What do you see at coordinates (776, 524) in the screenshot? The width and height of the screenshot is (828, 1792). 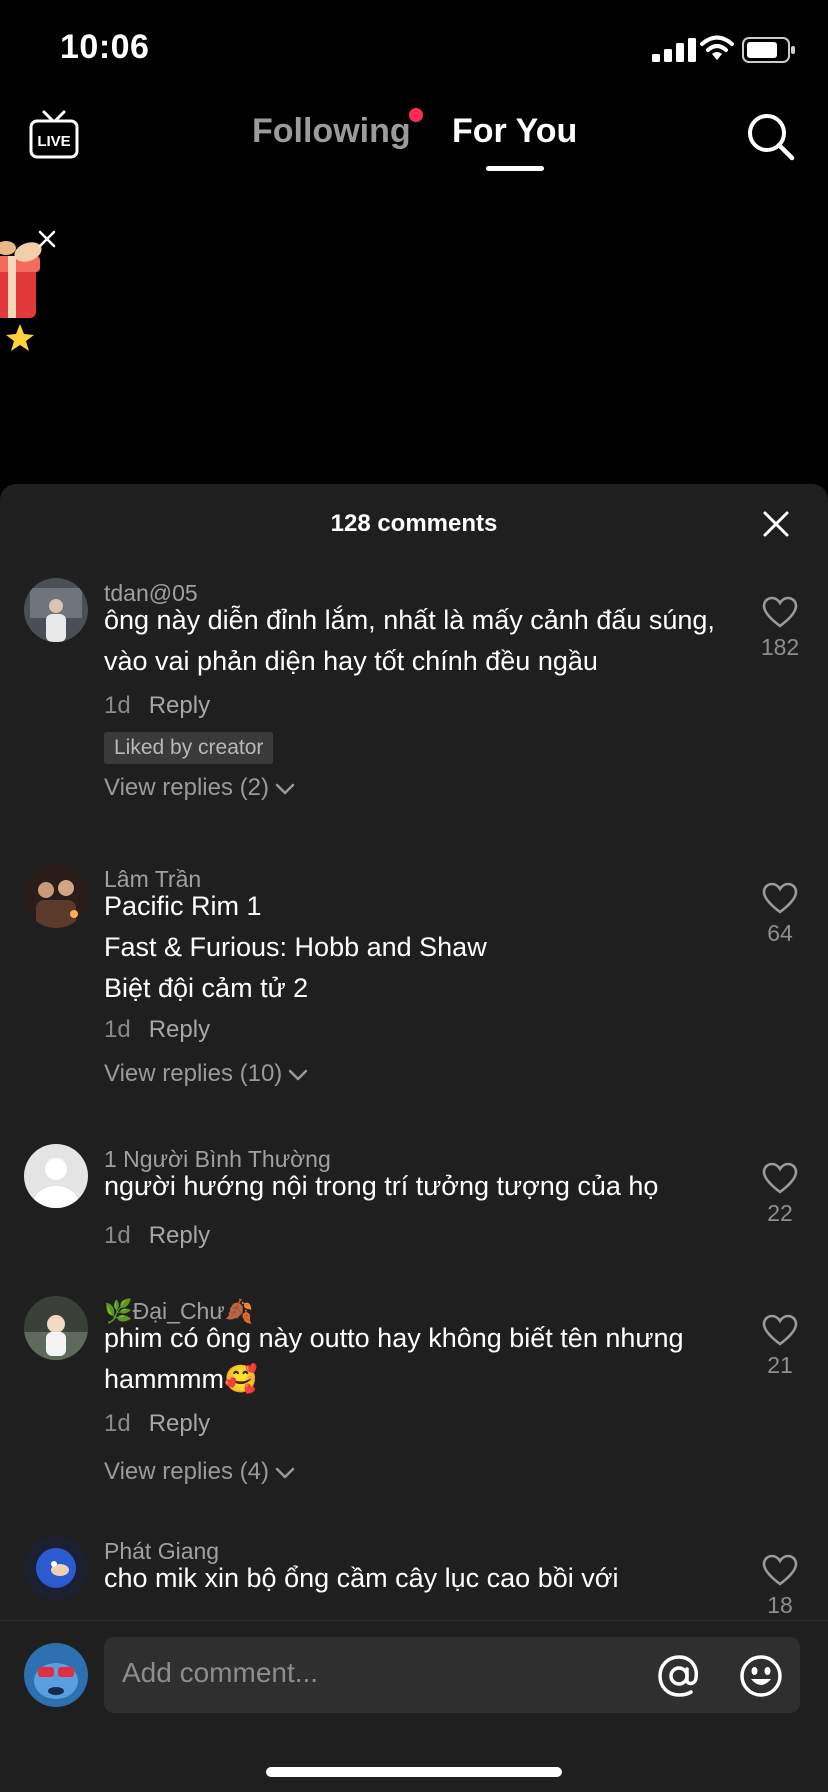 I see `close-icon` at bounding box center [776, 524].